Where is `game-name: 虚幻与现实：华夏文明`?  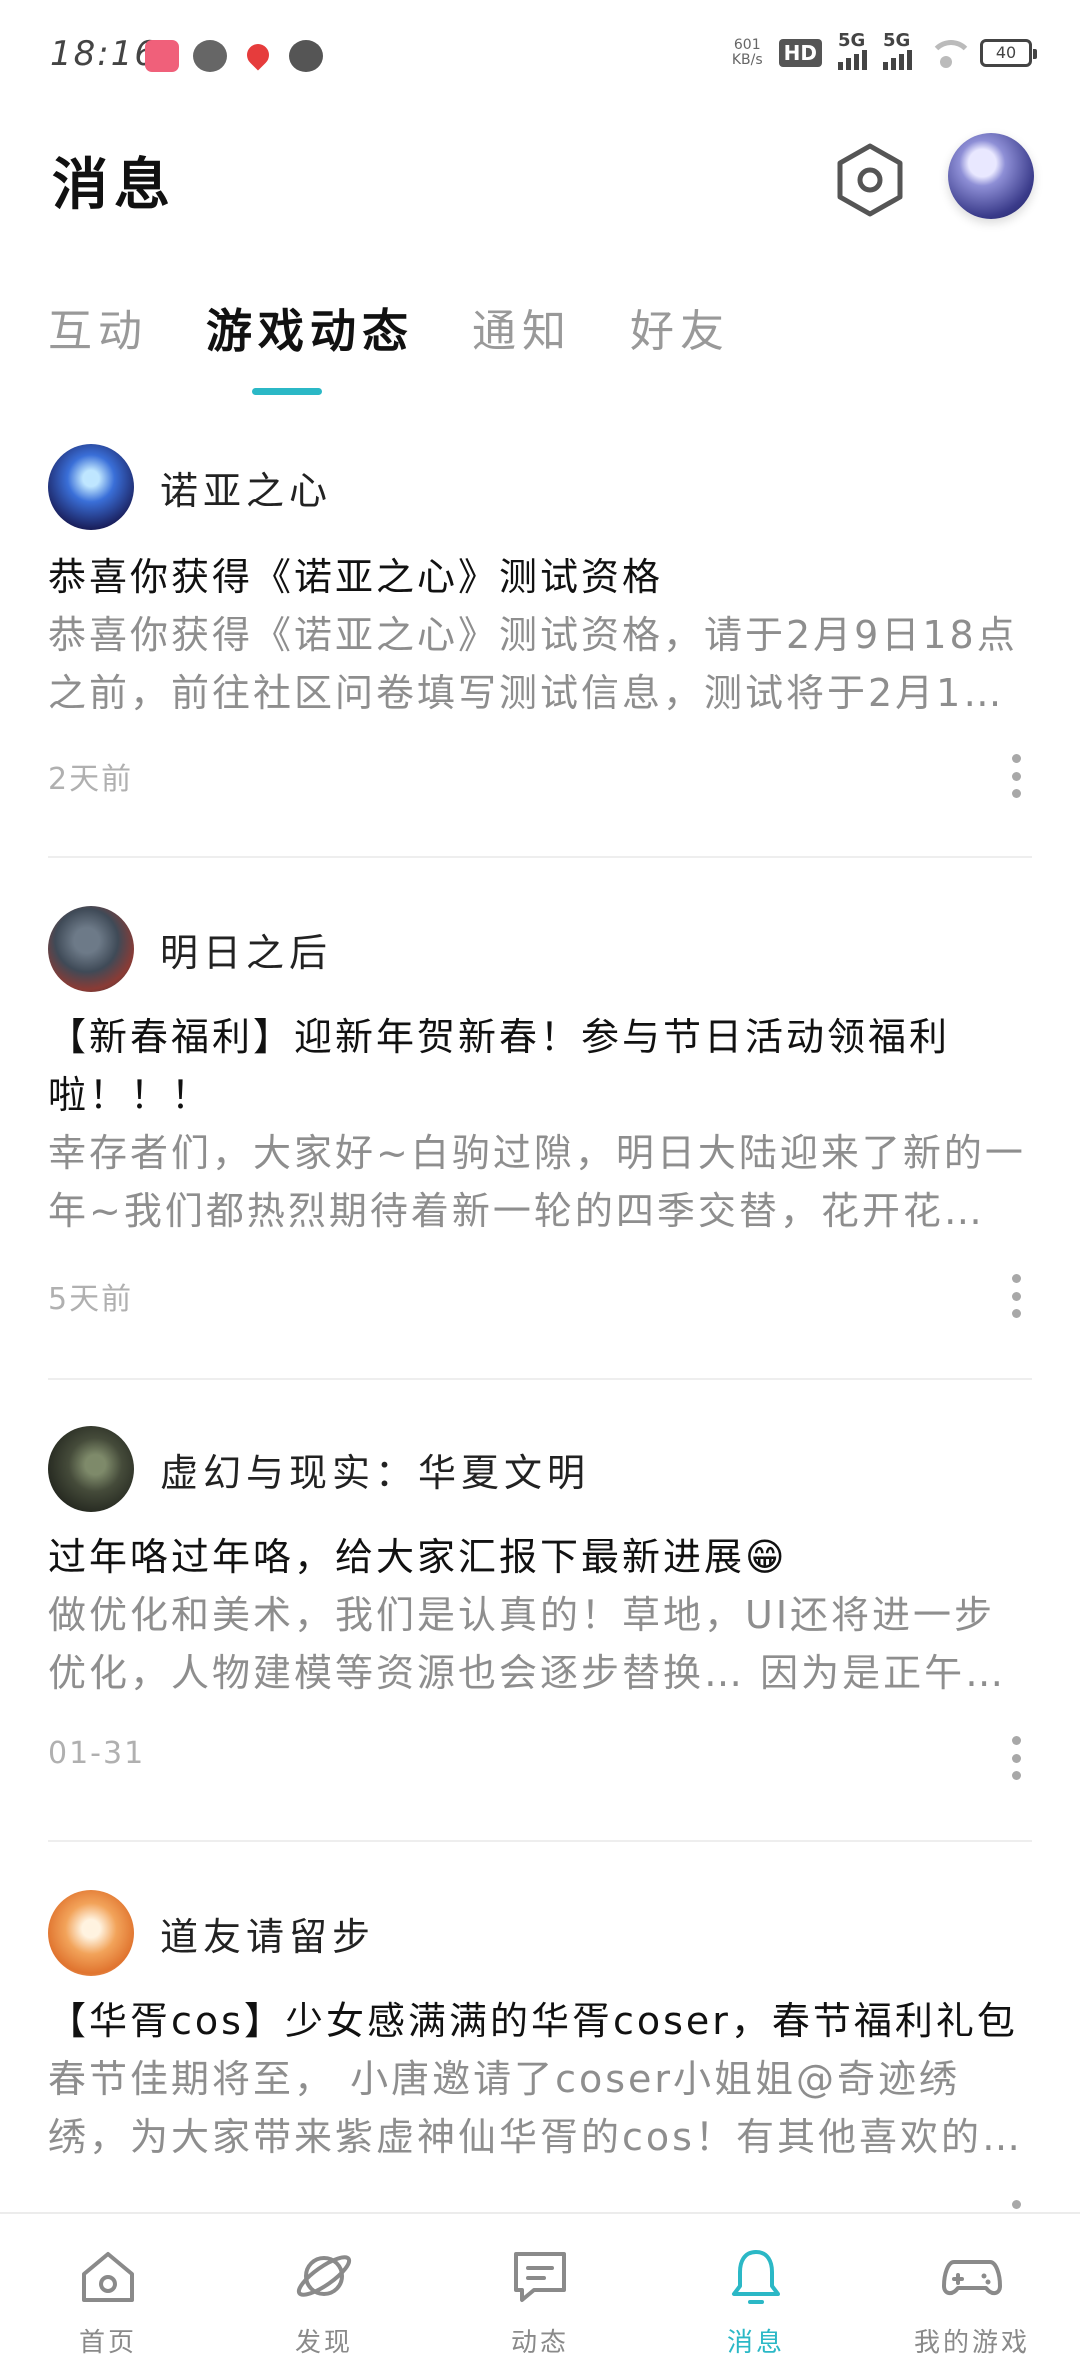 game-name: 虚幻与现实：华夏文明 is located at coordinates (375, 1469).